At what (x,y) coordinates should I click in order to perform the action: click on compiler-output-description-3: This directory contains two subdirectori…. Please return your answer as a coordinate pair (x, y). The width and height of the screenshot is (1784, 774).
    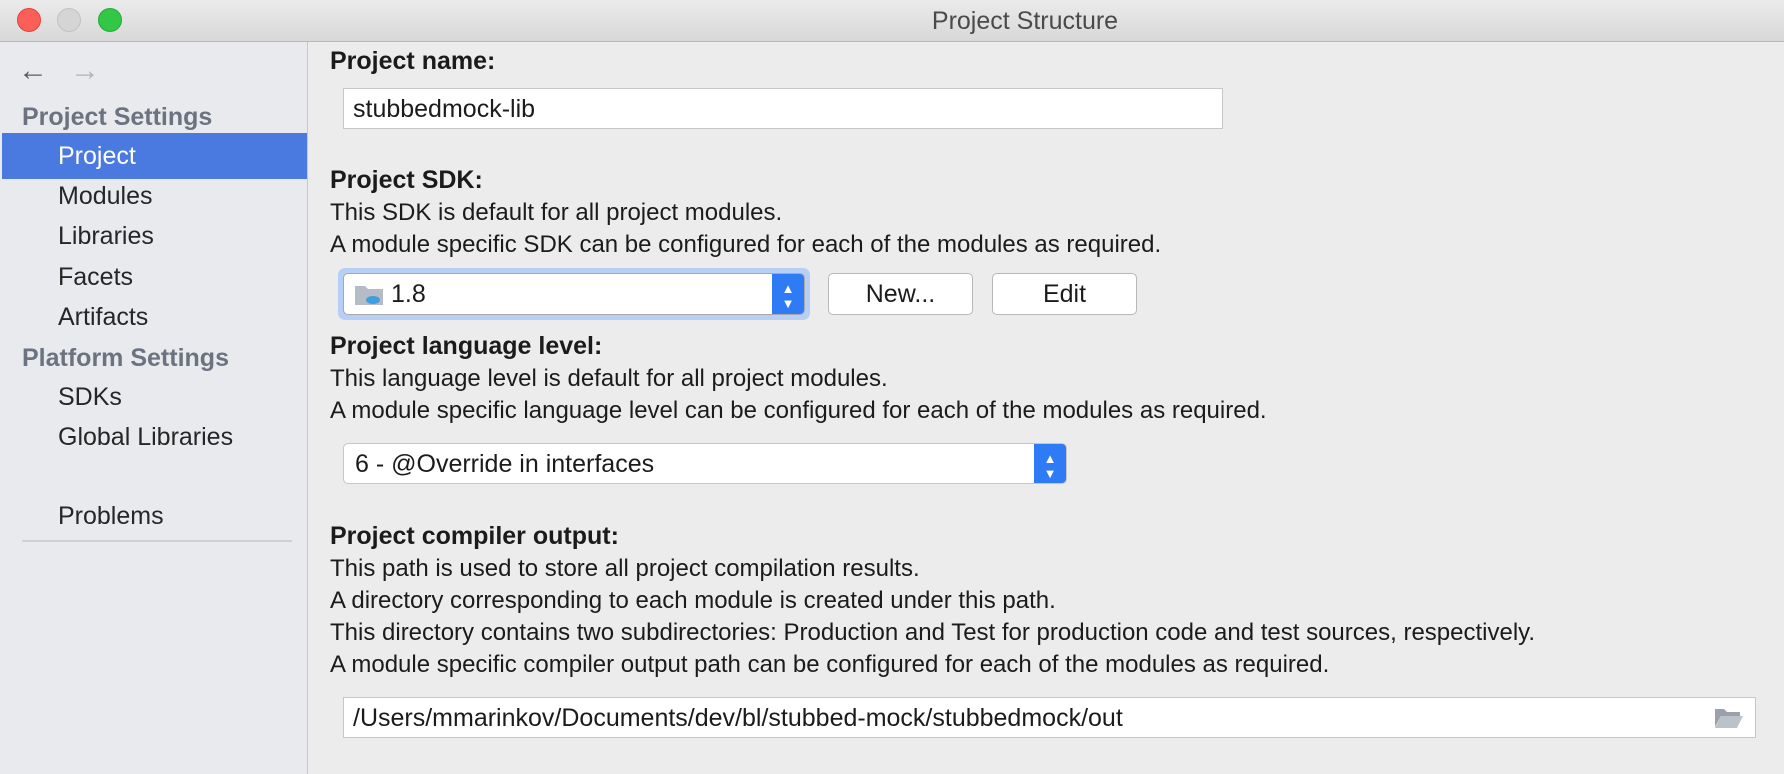
    Looking at the image, I should click on (933, 632).